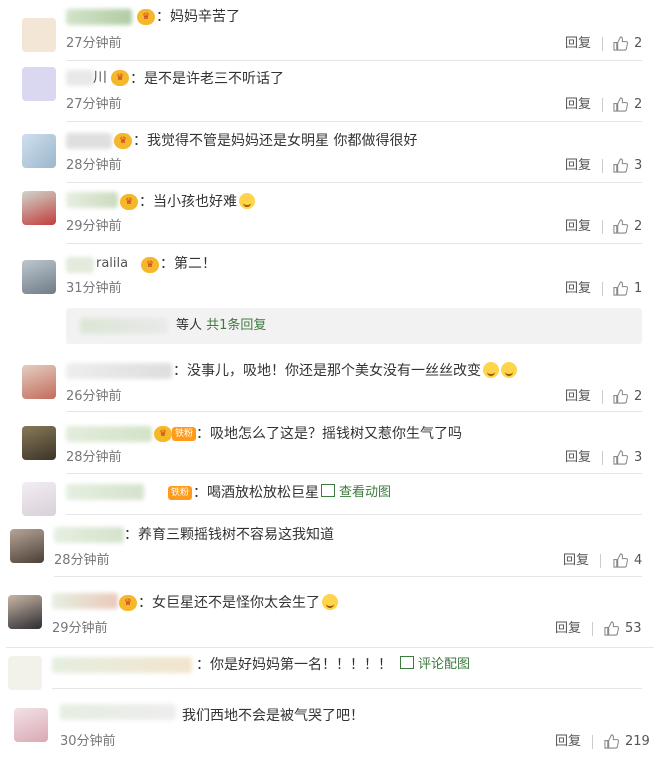 This screenshot has width=660, height=763. I want to click on comment-item: 铁粉 ：喝酒放松放松巨星 查看动图, so click(330, 495).